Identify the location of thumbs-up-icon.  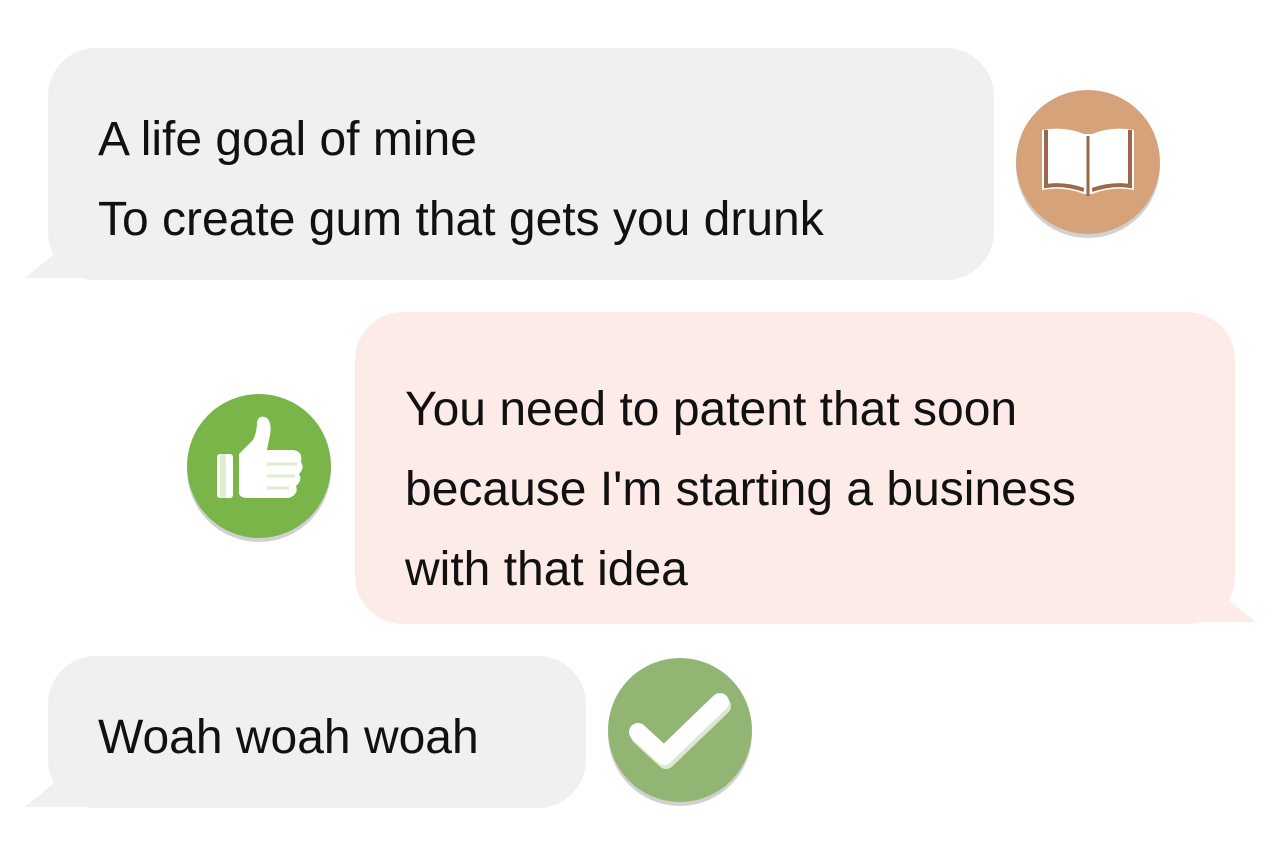
(259, 466).